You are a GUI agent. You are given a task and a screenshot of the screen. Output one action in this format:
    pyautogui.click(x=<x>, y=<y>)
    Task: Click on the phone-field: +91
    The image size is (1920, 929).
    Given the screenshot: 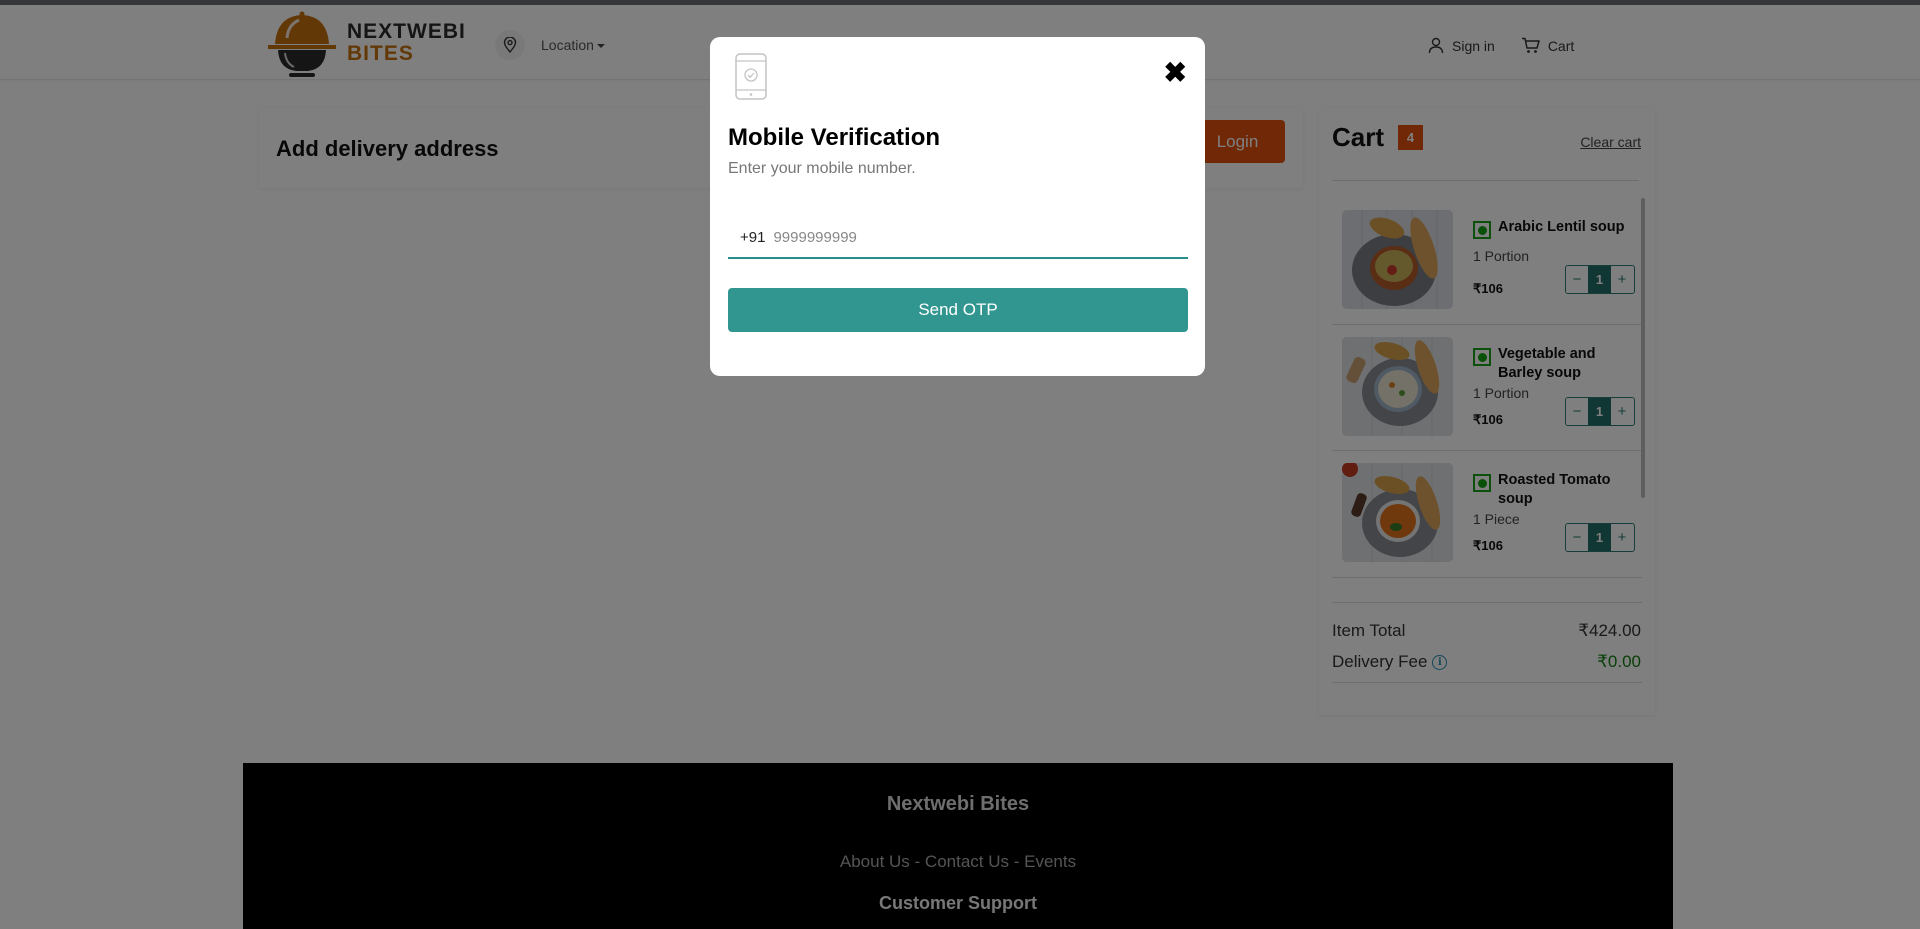 What is the action you would take?
    pyautogui.click(x=958, y=238)
    